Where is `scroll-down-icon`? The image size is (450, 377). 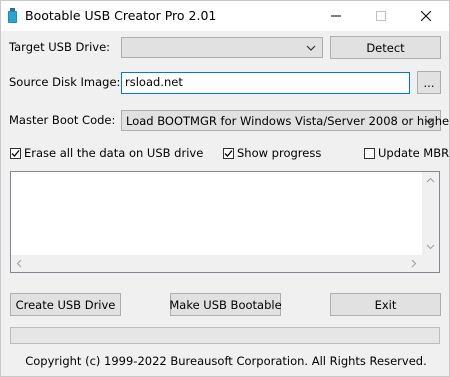 scroll-down-icon is located at coordinates (430, 247).